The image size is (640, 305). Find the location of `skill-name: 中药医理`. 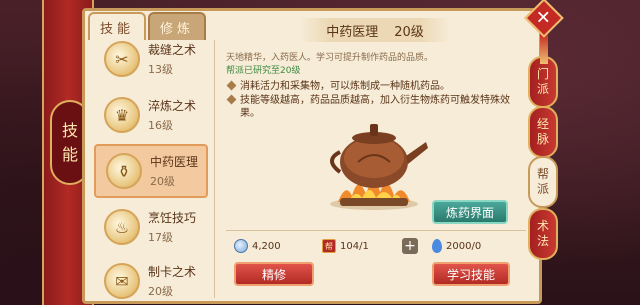

skill-name: 中药医理 is located at coordinates (174, 162).